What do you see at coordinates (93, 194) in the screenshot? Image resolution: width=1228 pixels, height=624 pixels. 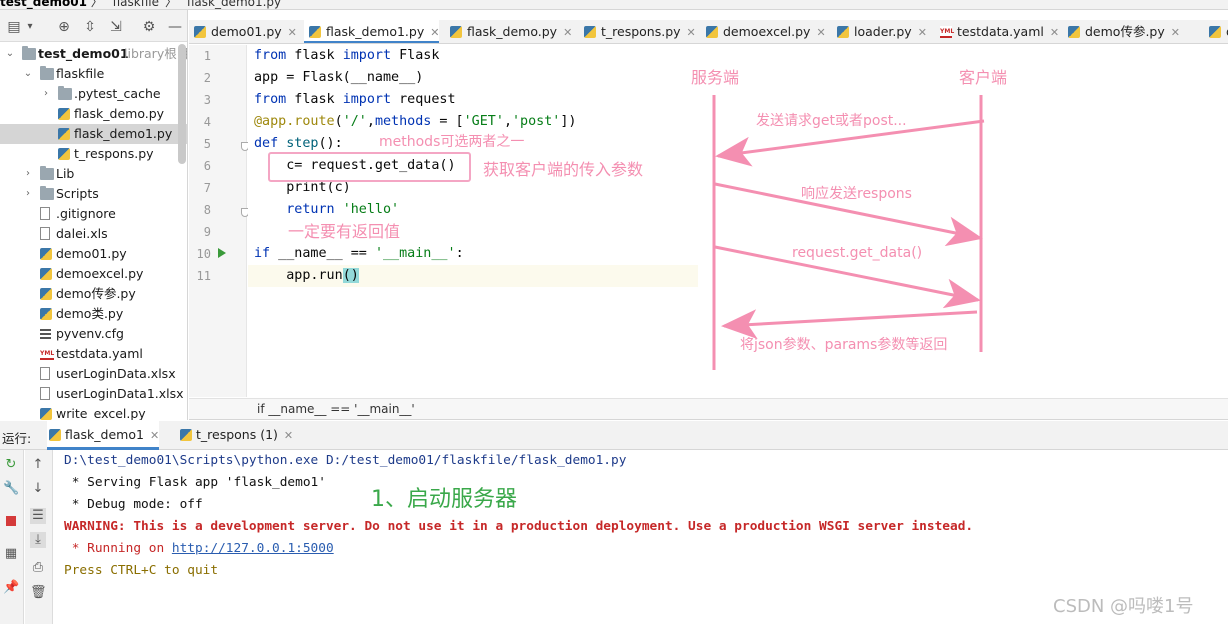 I see `tree-item: › Scripts` at bounding box center [93, 194].